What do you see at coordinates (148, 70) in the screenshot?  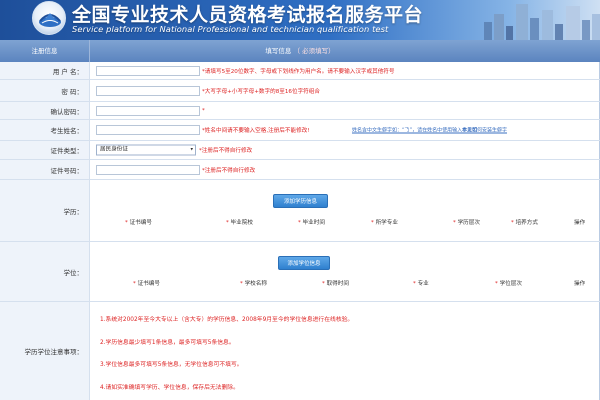 I see `username-input` at bounding box center [148, 70].